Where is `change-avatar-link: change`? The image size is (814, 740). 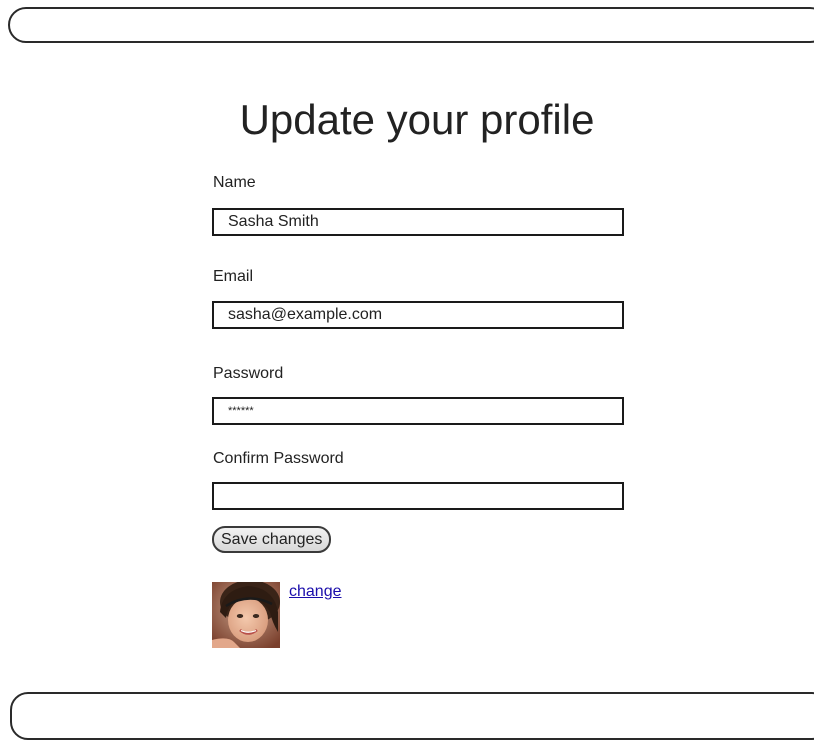
change-avatar-link: change is located at coordinates (315, 592).